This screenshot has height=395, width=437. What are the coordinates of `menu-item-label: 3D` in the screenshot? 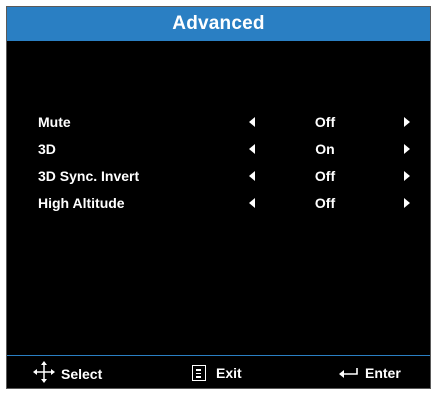 It's located at (47, 149).